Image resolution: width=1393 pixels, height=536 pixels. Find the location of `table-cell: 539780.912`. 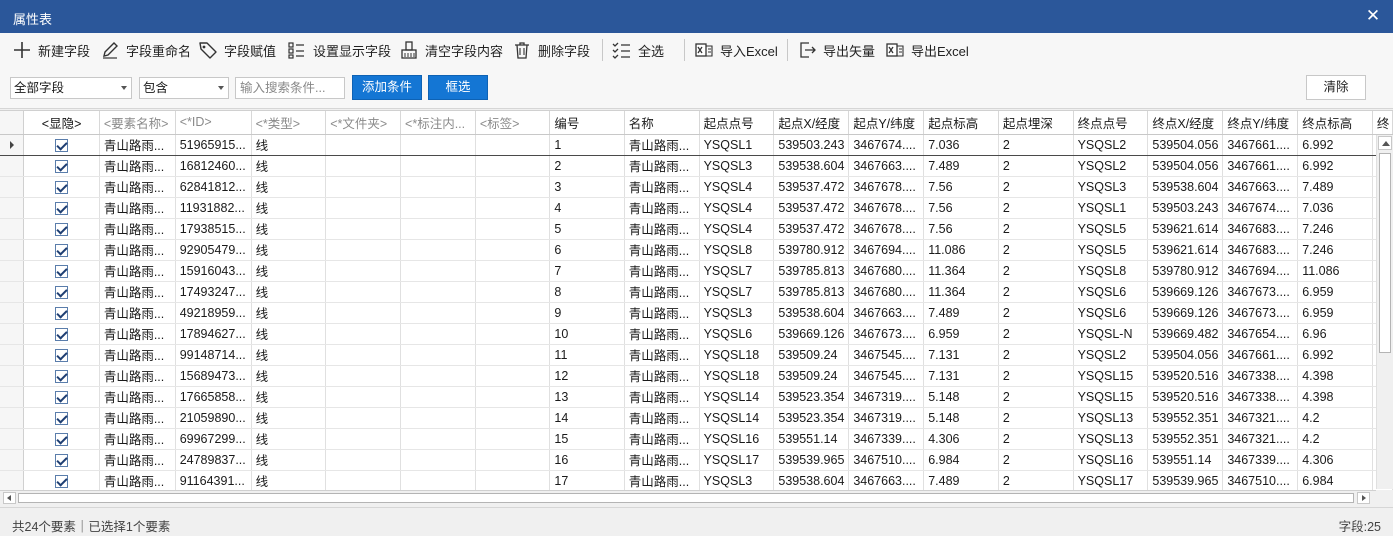

table-cell: 539780.912 is located at coordinates (1185, 271).